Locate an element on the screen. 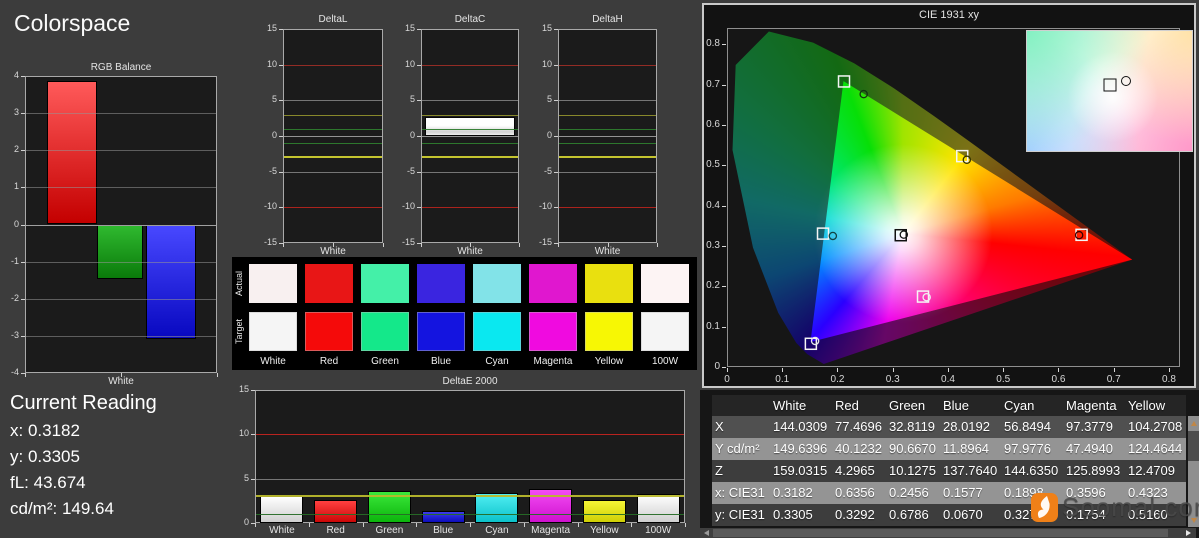 This screenshot has width=1199, height=538. swatch-label: Yellow is located at coordinates (609, 361).